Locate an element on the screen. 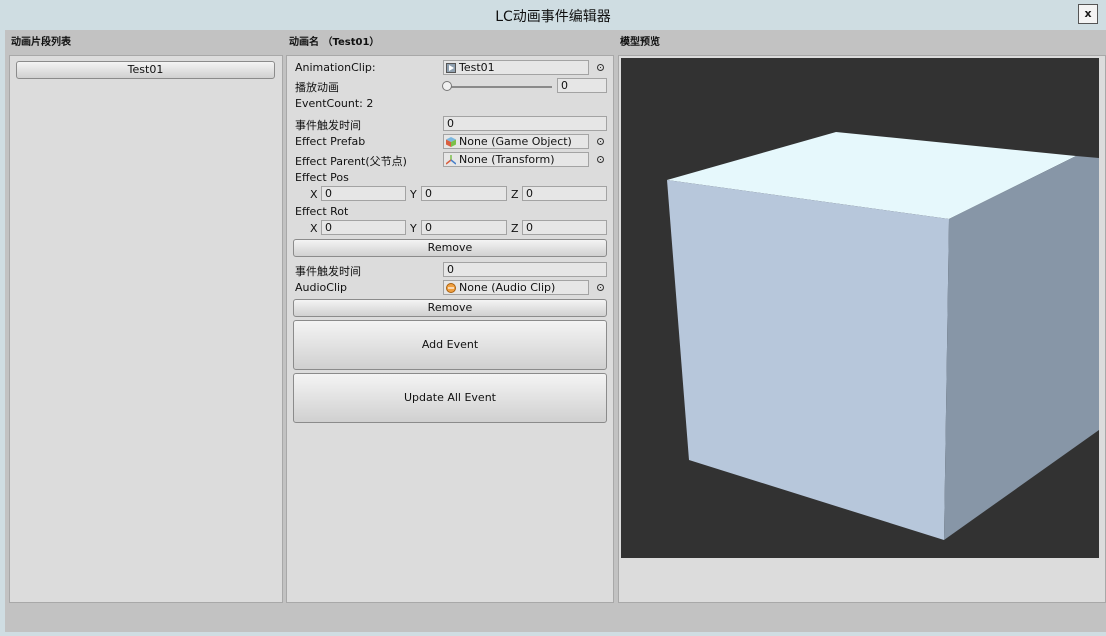  event1-time-field: 0 is located at coordinates (525, 123).